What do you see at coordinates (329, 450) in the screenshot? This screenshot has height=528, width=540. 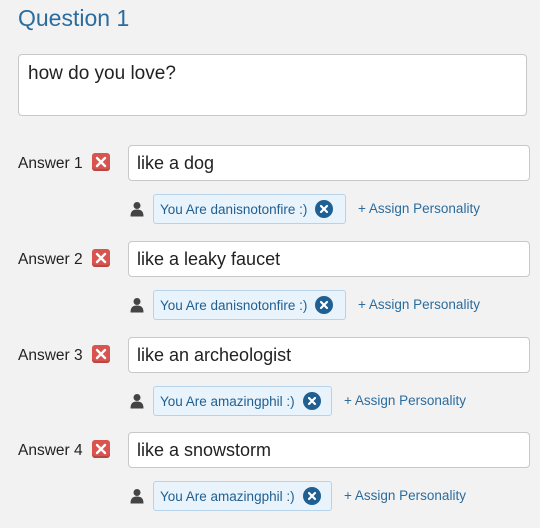 I see `answer-input: like a snowstorm` at bounding box center [329, 450].